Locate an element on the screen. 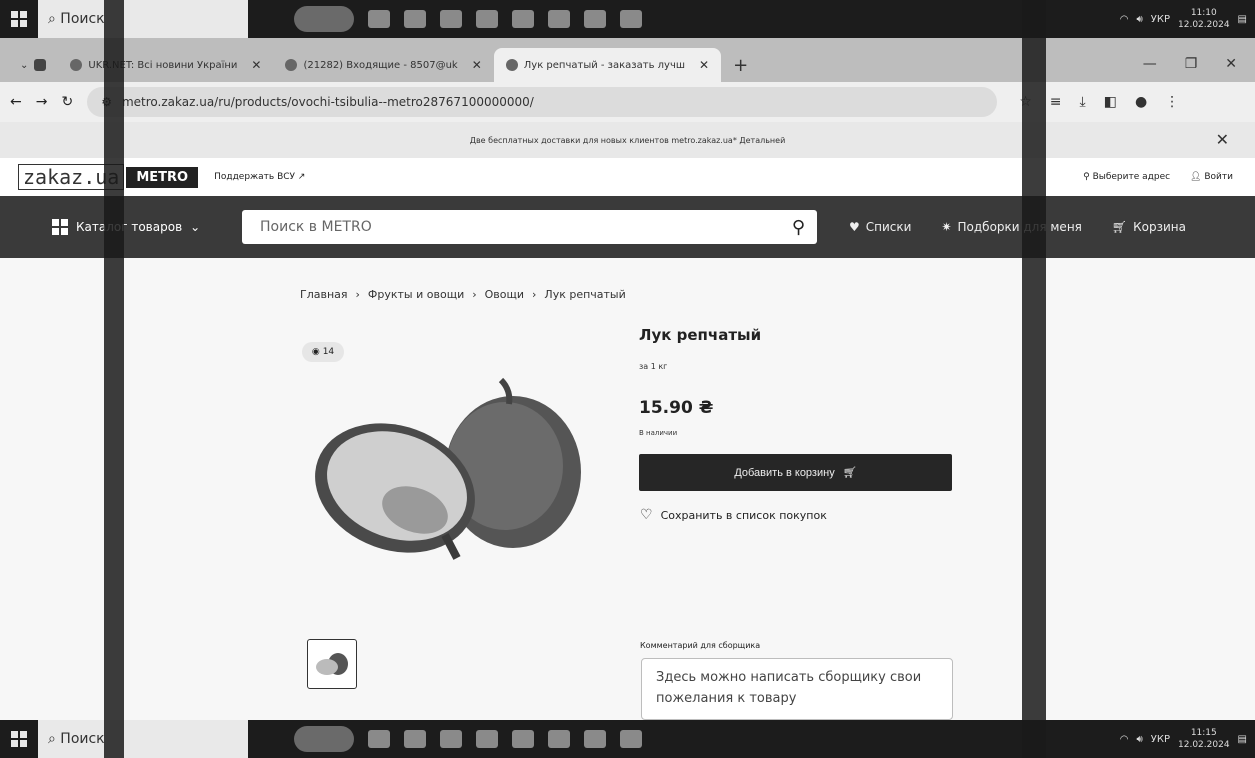 This screenshot has height=758, width=1255. forward-icon: → is located at coordinates (42, 102).